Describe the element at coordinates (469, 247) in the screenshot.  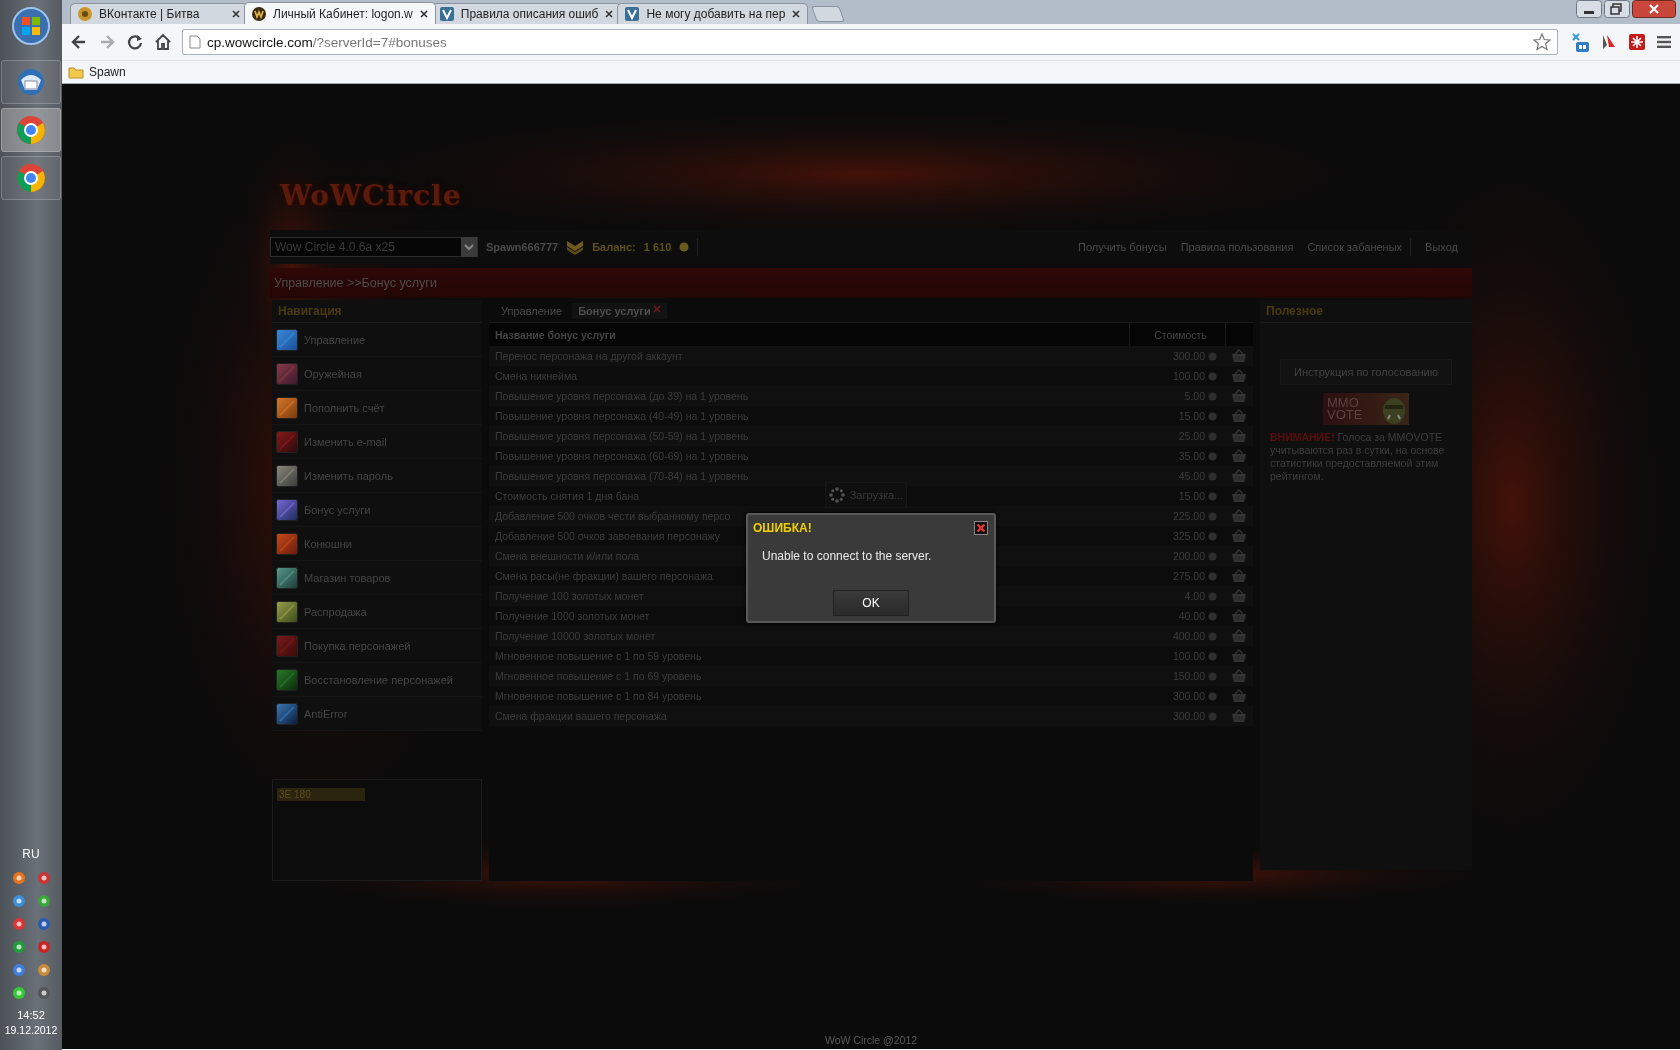
I see `dropdown-icon` at that location.